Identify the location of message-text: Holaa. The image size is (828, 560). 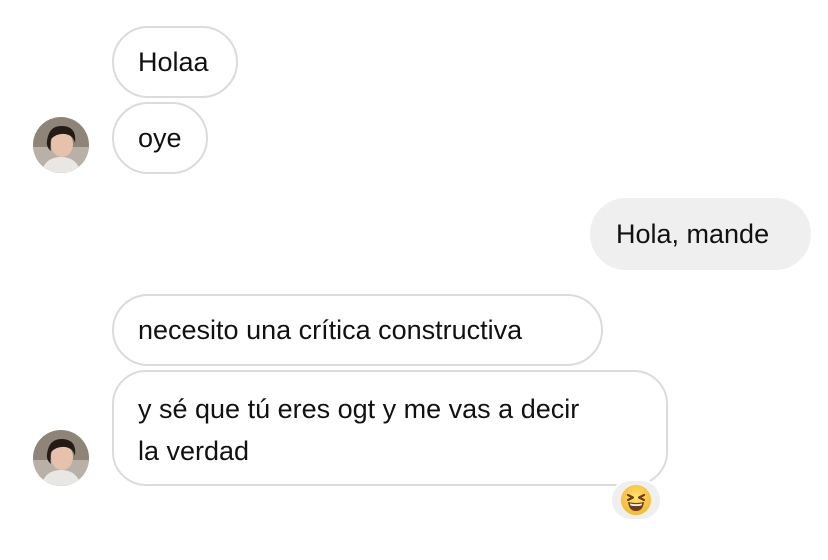
(173, 62).